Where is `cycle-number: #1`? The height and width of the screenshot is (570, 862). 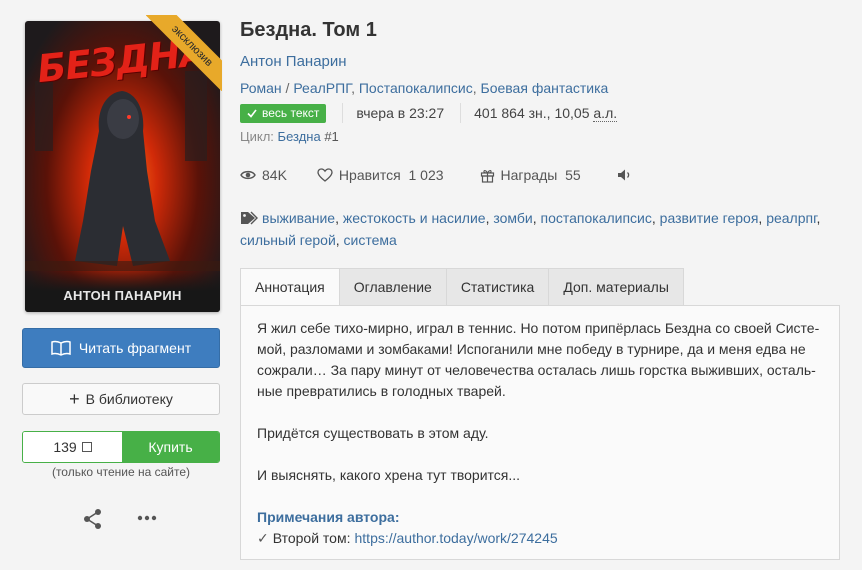
cycle-number: #1 is located at coordinates (331, 136).